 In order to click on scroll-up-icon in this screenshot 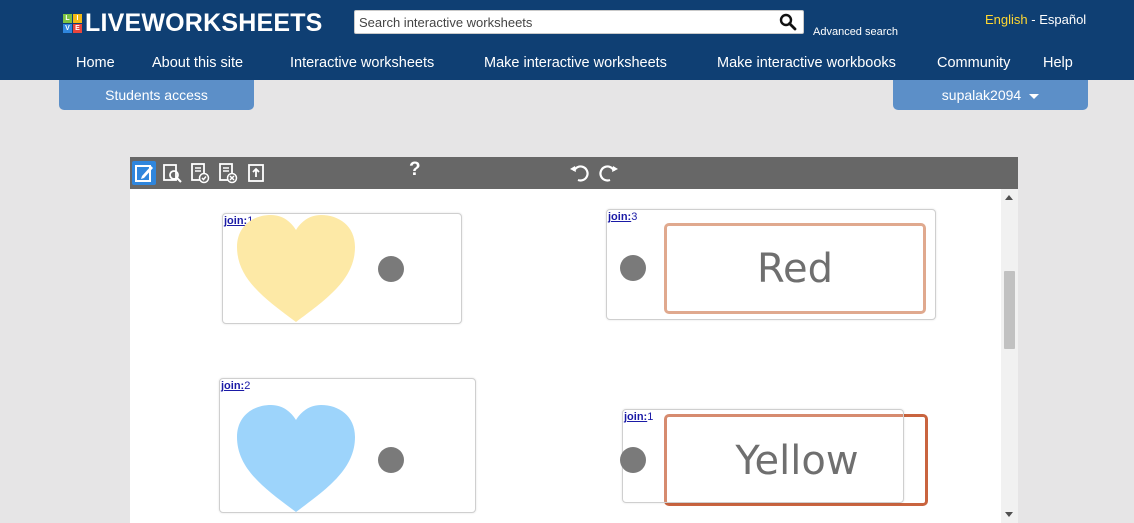, I will do `click(1009, 197)`.